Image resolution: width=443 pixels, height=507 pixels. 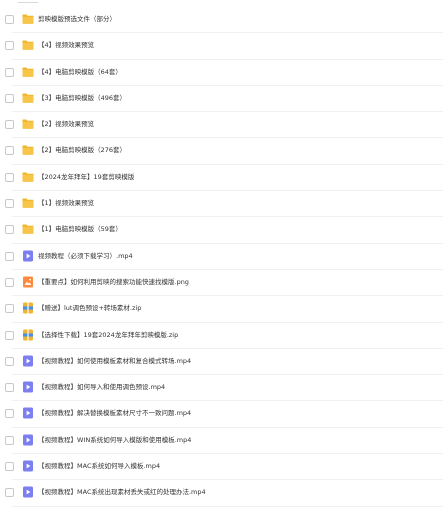 I want to click on file-name: 【视频教程】MAC系统出现素材丢失或红的处理办法.mp4, so click(x=122, y=492).